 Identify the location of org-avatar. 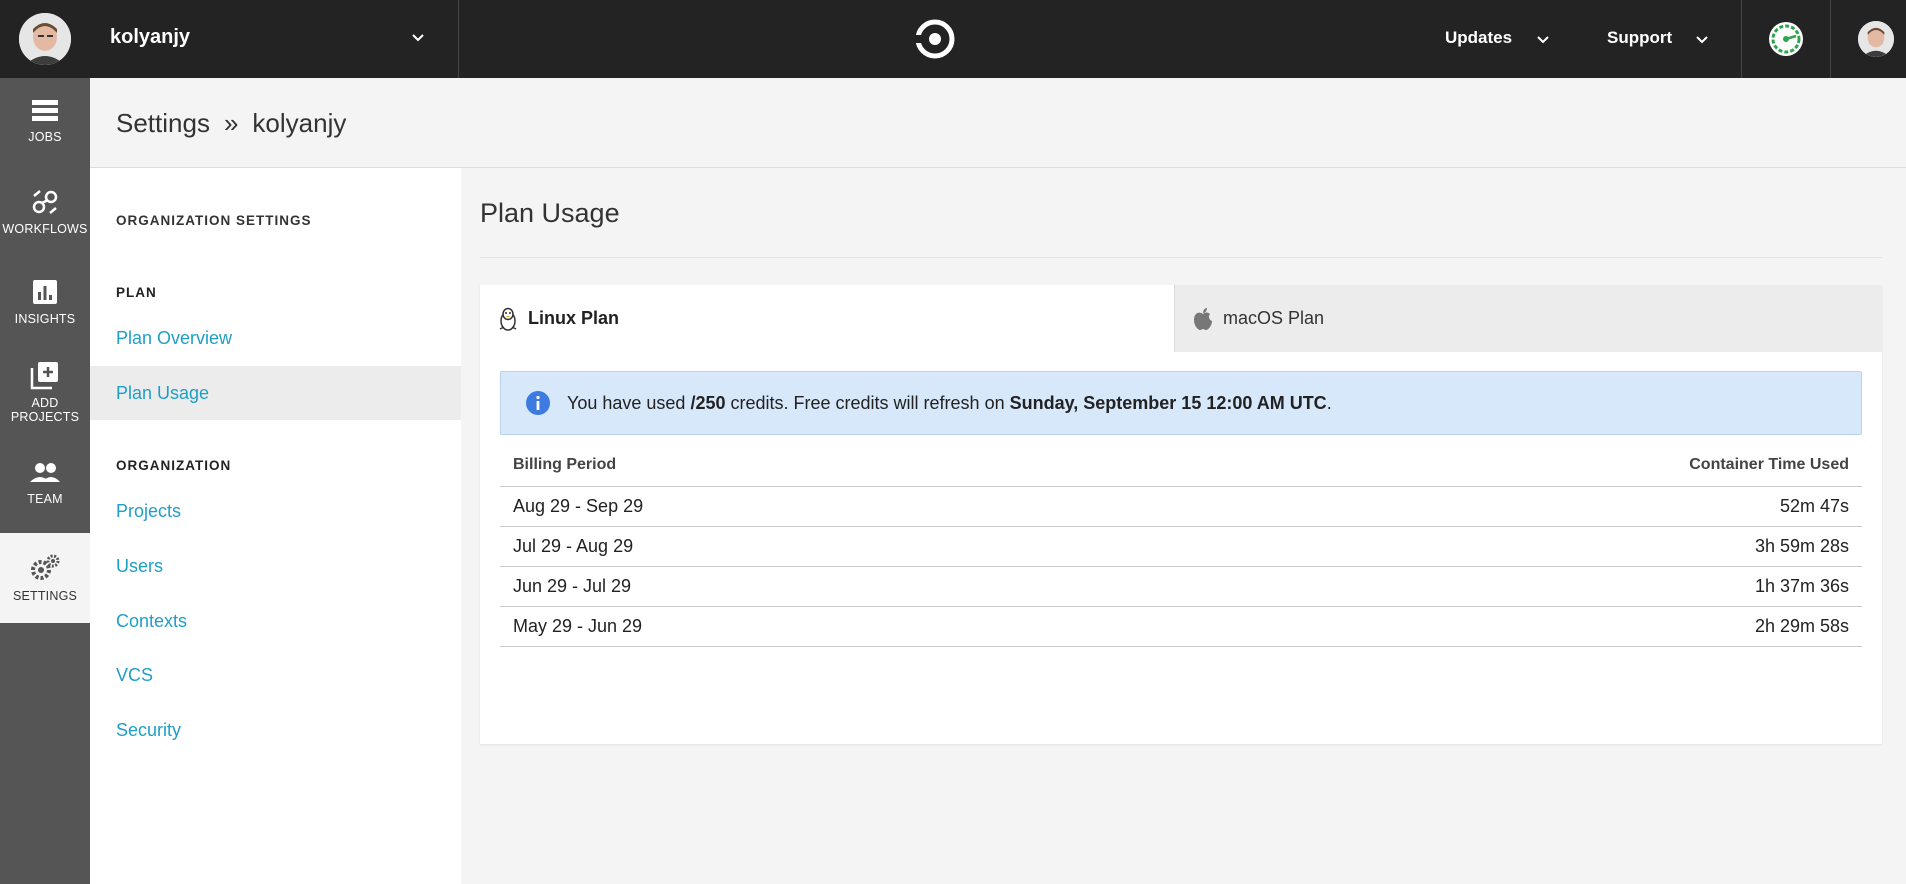
(45, 39).